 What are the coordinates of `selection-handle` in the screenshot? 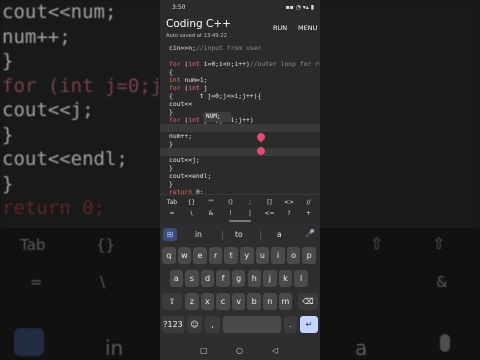 It's located at (261, 137).